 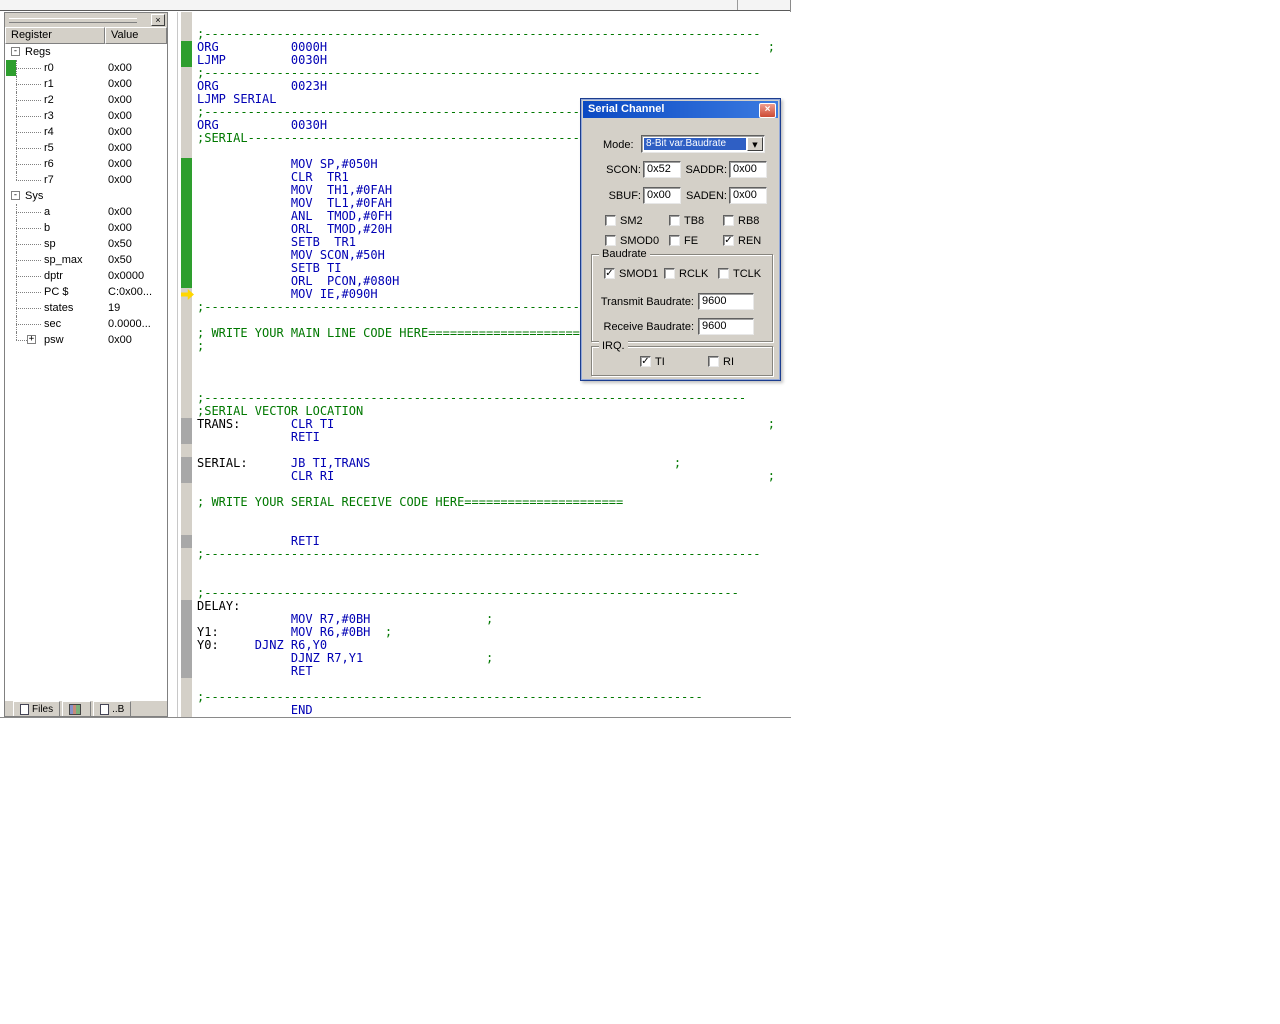 What do you see at coordinates (486, 437) in the screenshot?
I see `code-line: RETI` at bounding box center [486, 437].